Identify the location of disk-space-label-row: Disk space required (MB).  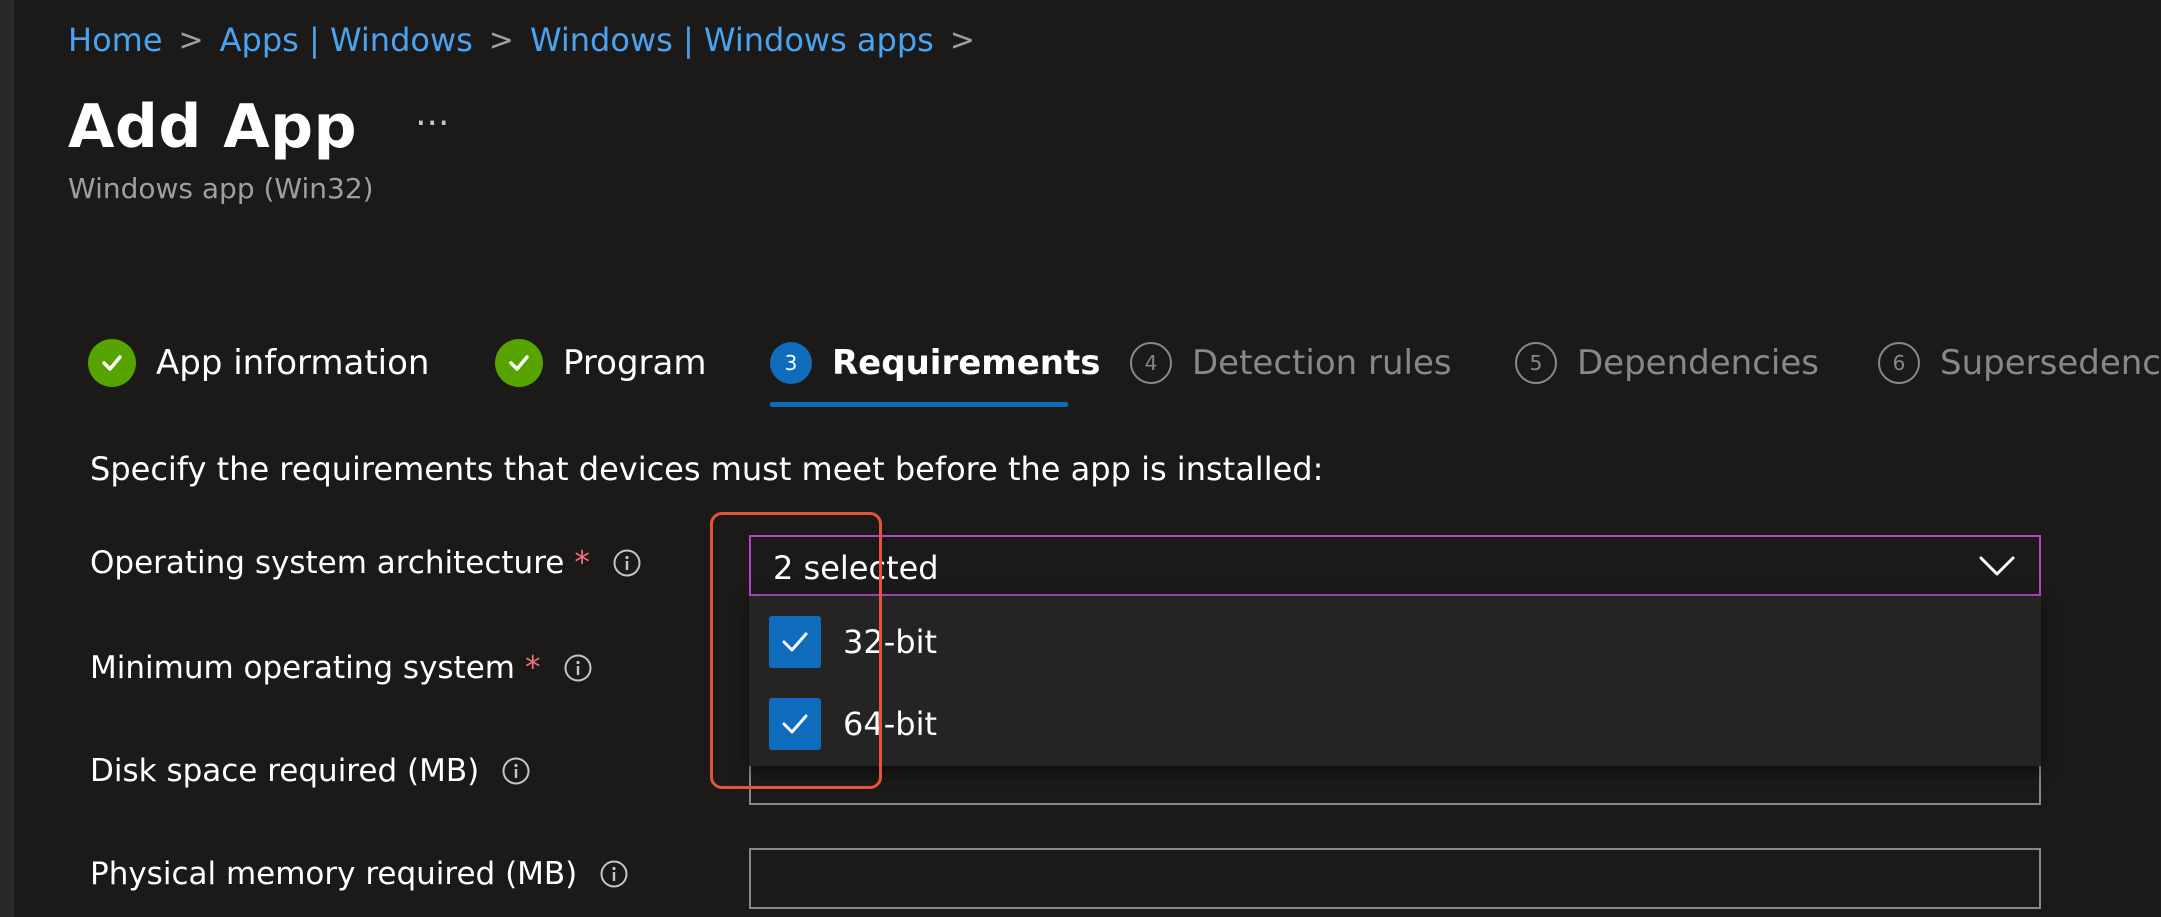
(310, 771).